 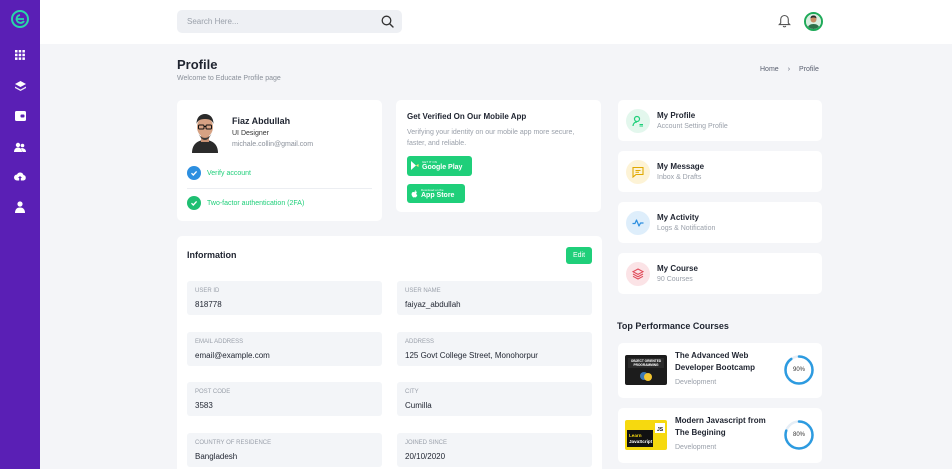 What do you see at coordinates (720, 171) in the screenshot?
I see `my-message-card: My Message Inbox & Drafts` at bounding box center [720, 171].